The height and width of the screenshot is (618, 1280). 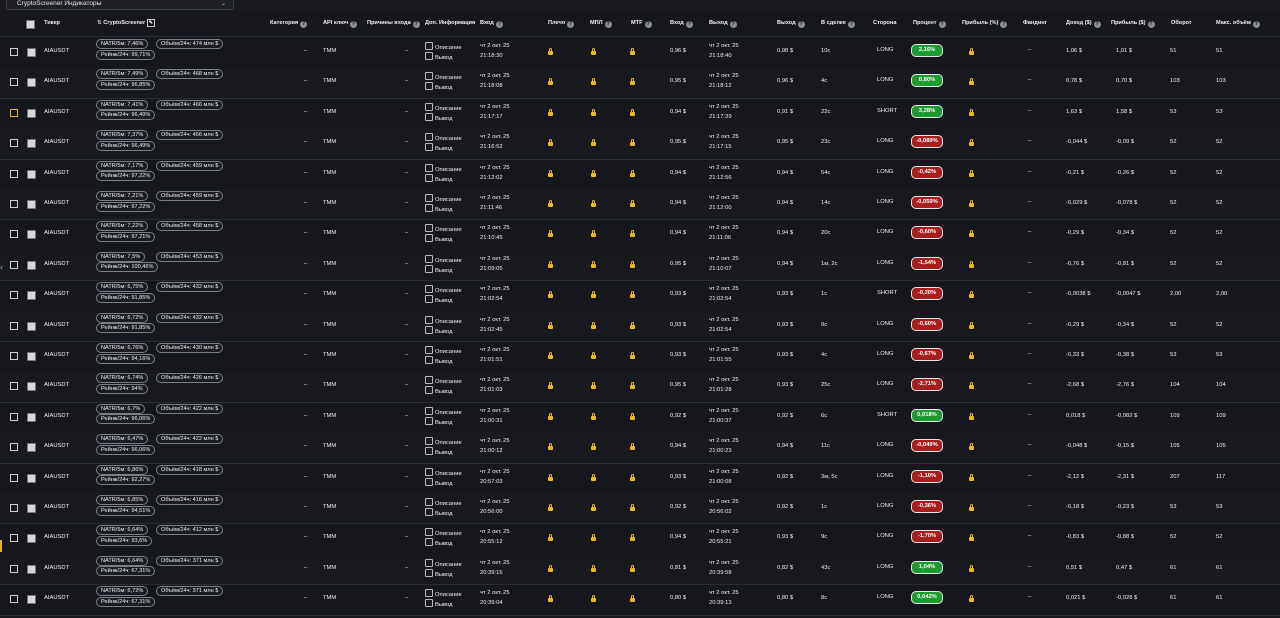 I want to click on col-profit-pct: Прибыль (%)?, so click(x=985, y=24).